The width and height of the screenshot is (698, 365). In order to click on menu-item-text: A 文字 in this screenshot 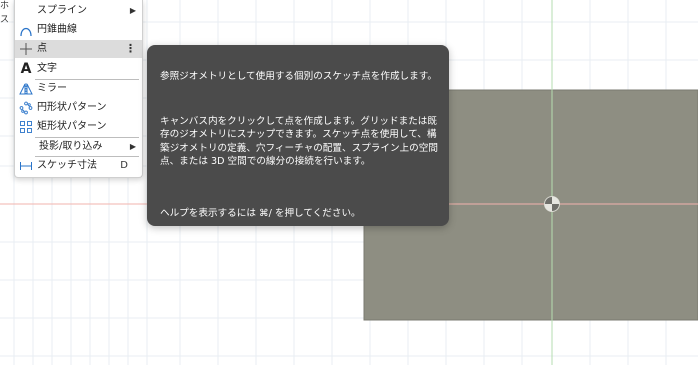, I will do `click(78, 69)`.